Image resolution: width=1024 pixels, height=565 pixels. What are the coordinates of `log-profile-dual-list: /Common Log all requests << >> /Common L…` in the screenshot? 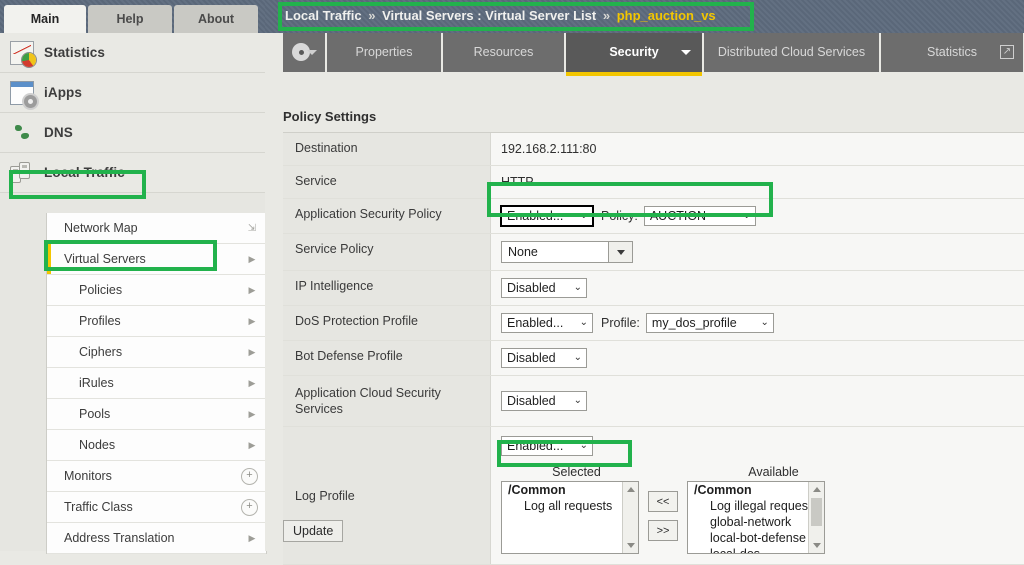 It's located at (663, 517).